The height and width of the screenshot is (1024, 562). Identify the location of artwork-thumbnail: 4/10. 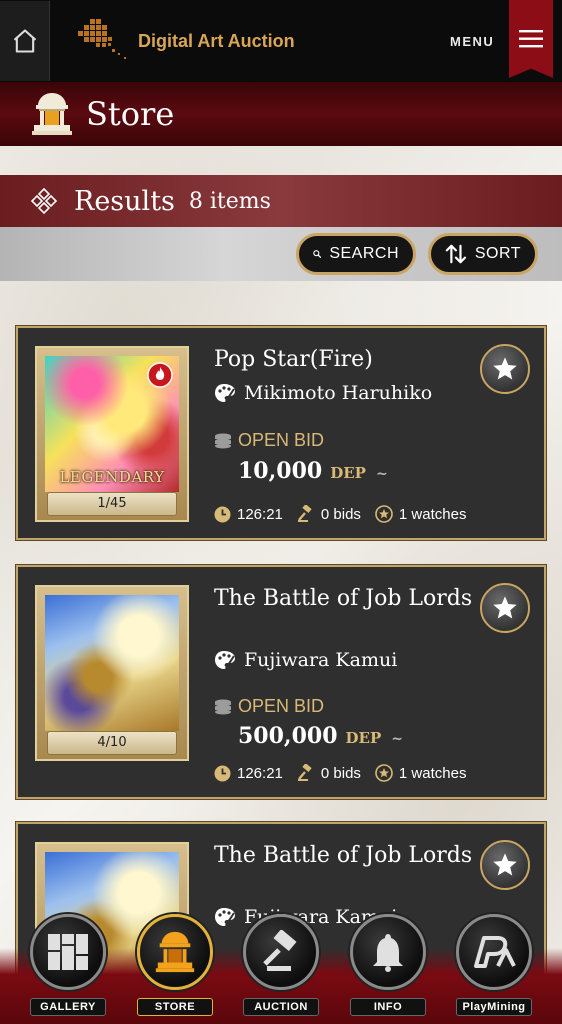
(112, 673).